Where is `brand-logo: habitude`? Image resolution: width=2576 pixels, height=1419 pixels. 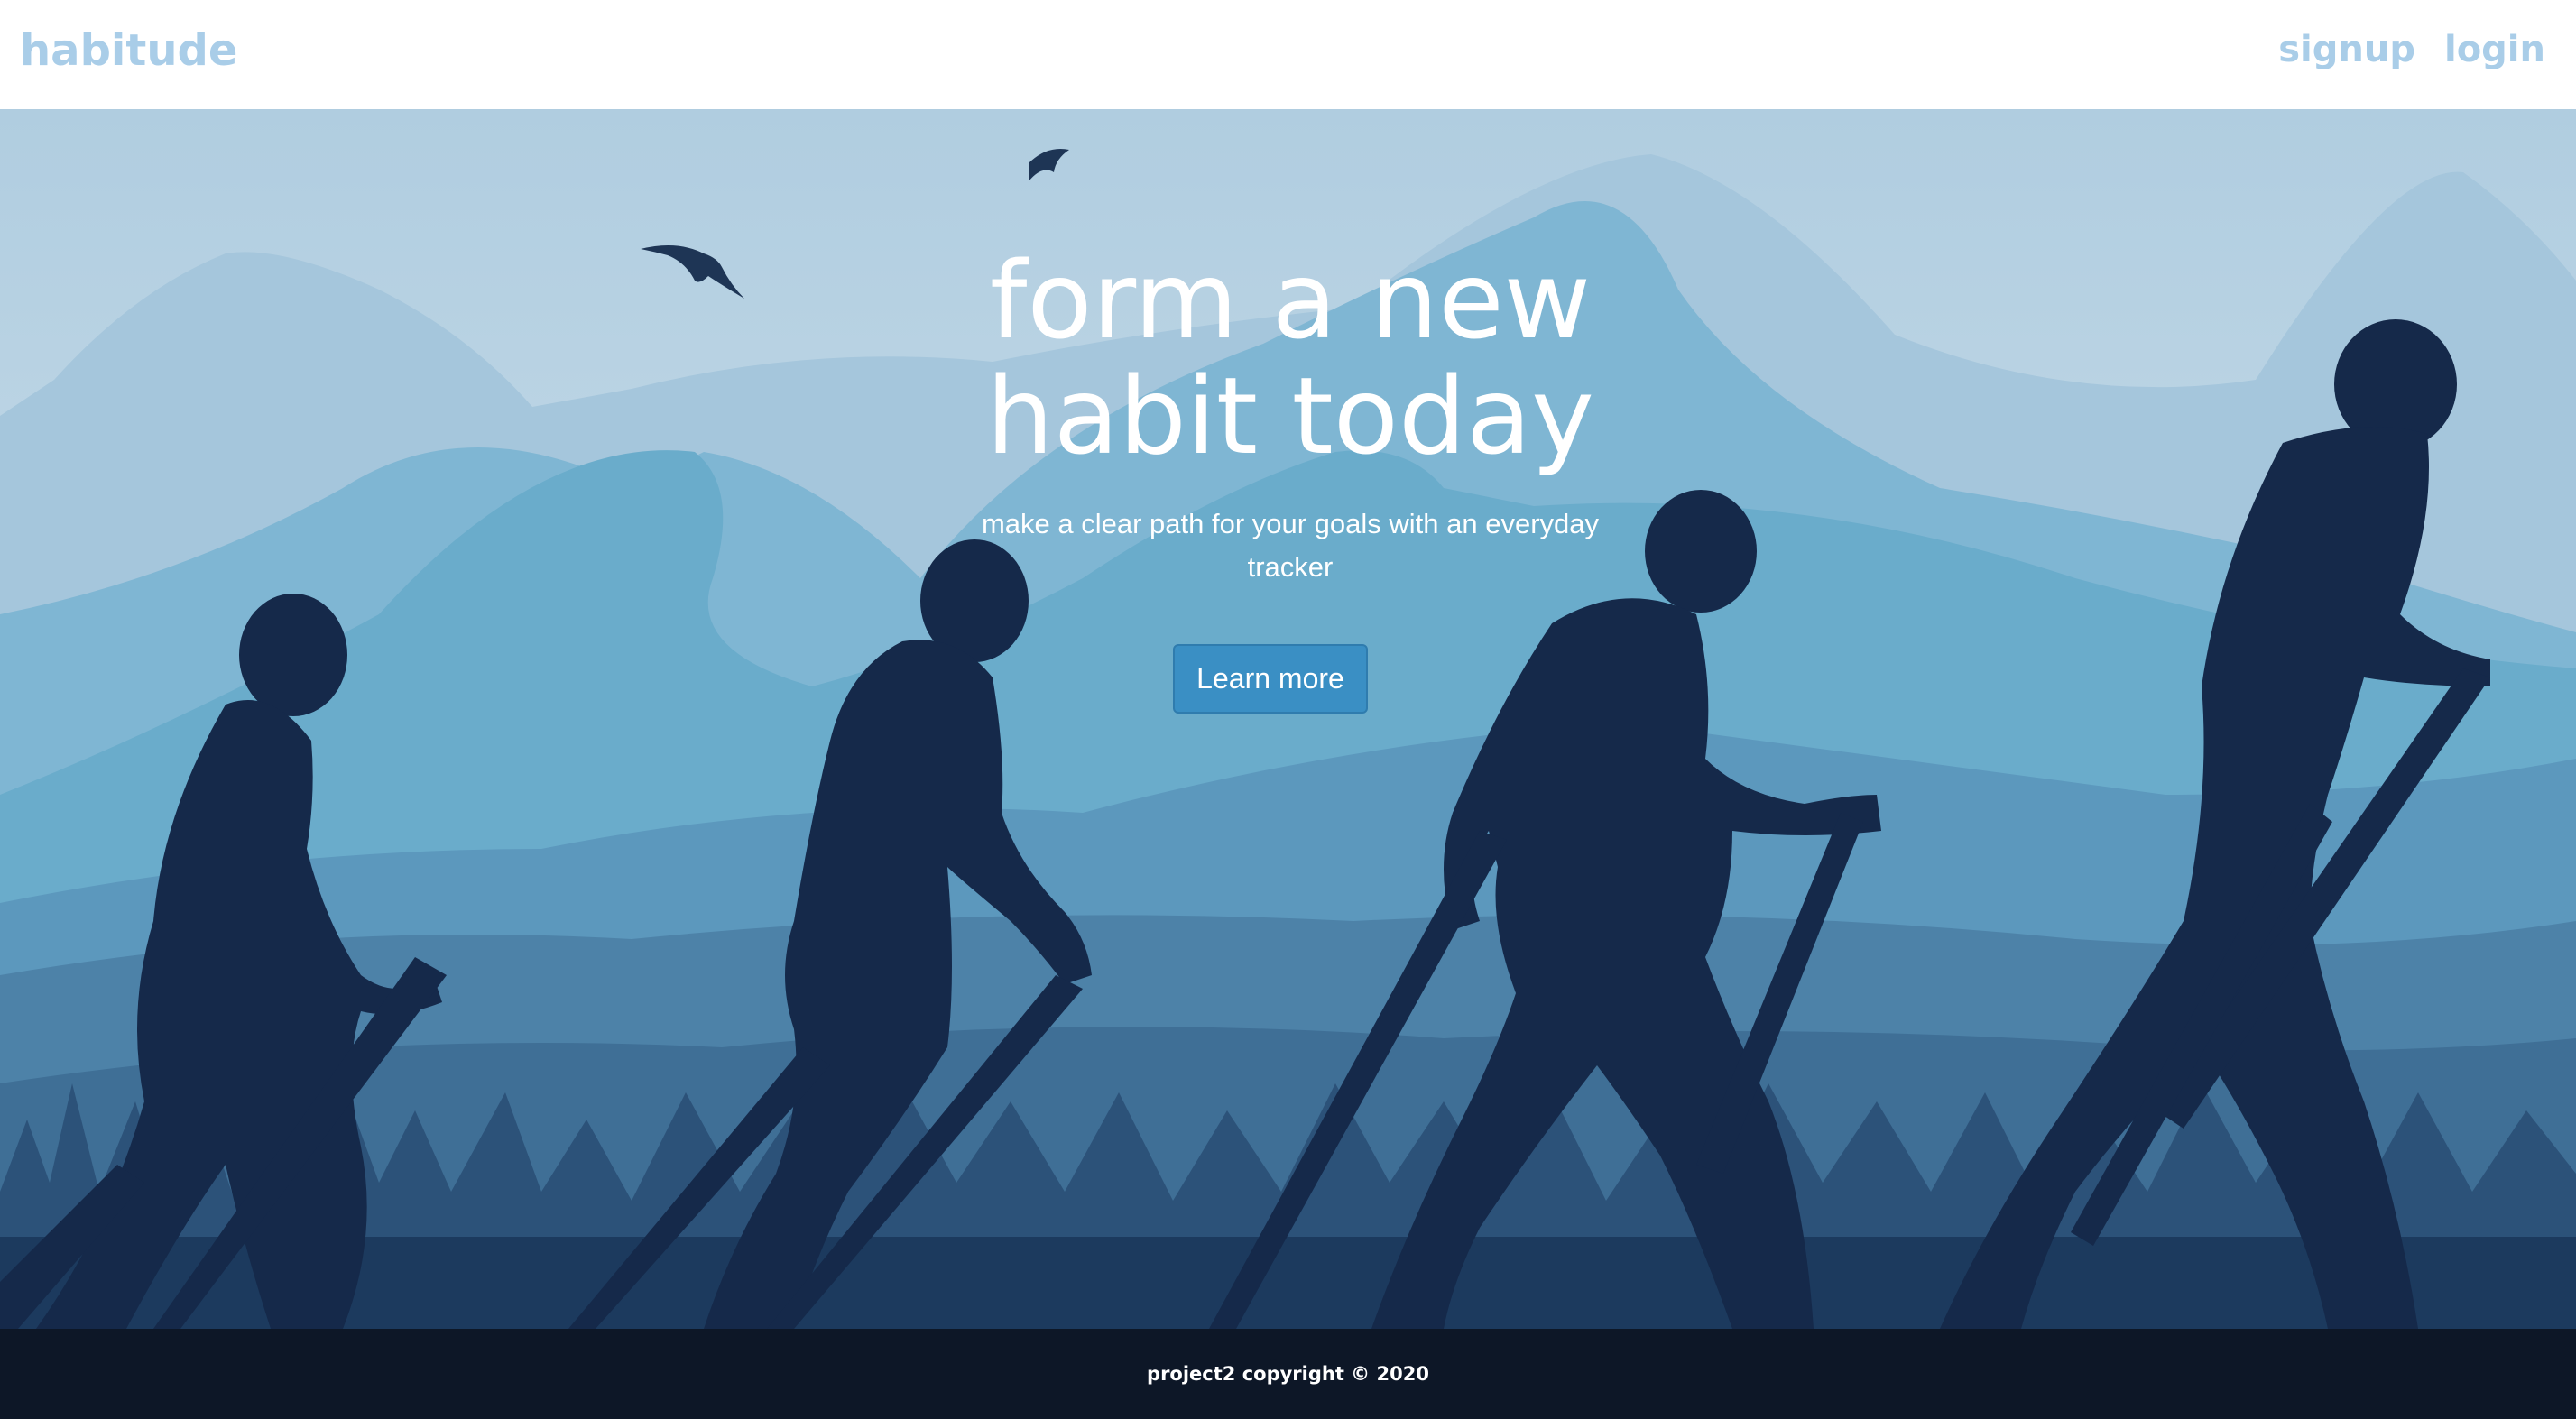 brand-logo: habitude is located at coordinates (128, 50).